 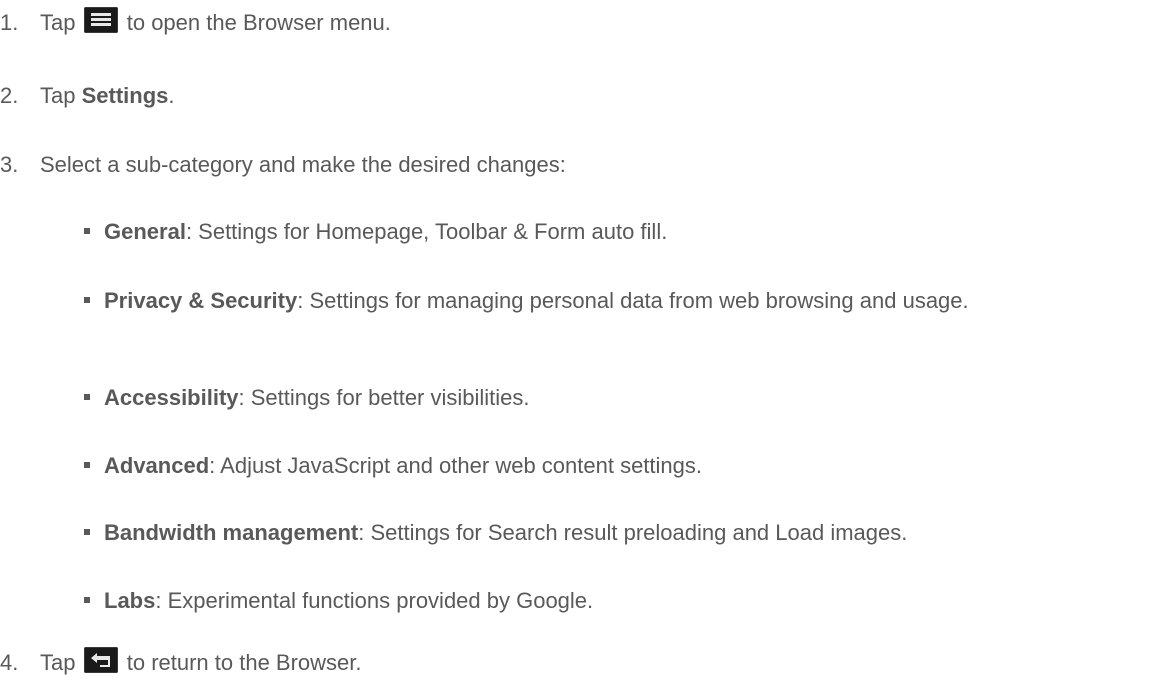 I want to click on subcategory-title: Bandwidth management, so click(x=231, y=532).